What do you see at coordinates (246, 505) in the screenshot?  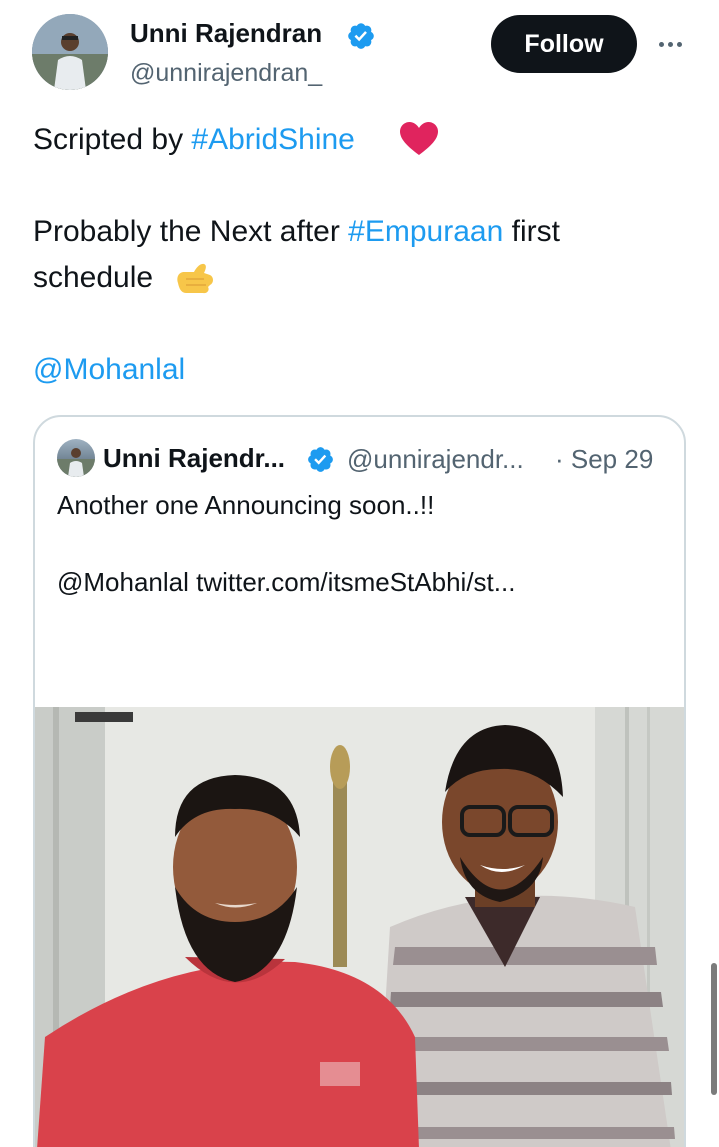 I see `quoted-tweet-text: Another one Announcing soon..!!` at bounding box center [246, 505].